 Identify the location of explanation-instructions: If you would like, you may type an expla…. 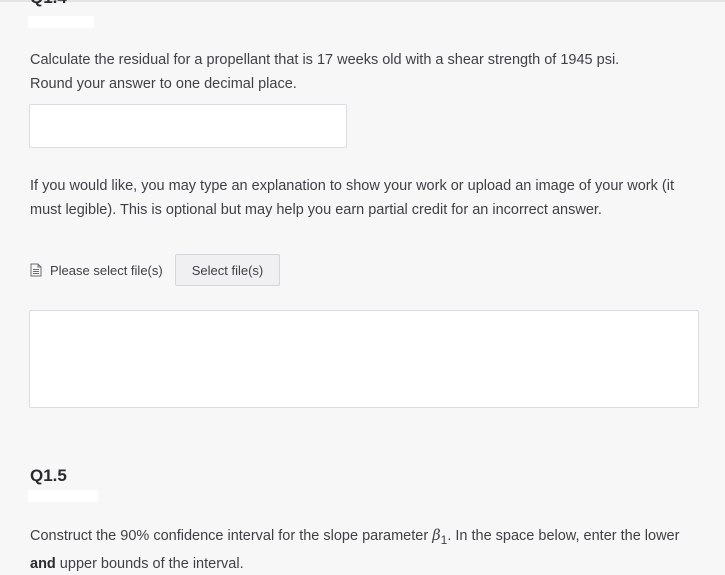
(352, 198).